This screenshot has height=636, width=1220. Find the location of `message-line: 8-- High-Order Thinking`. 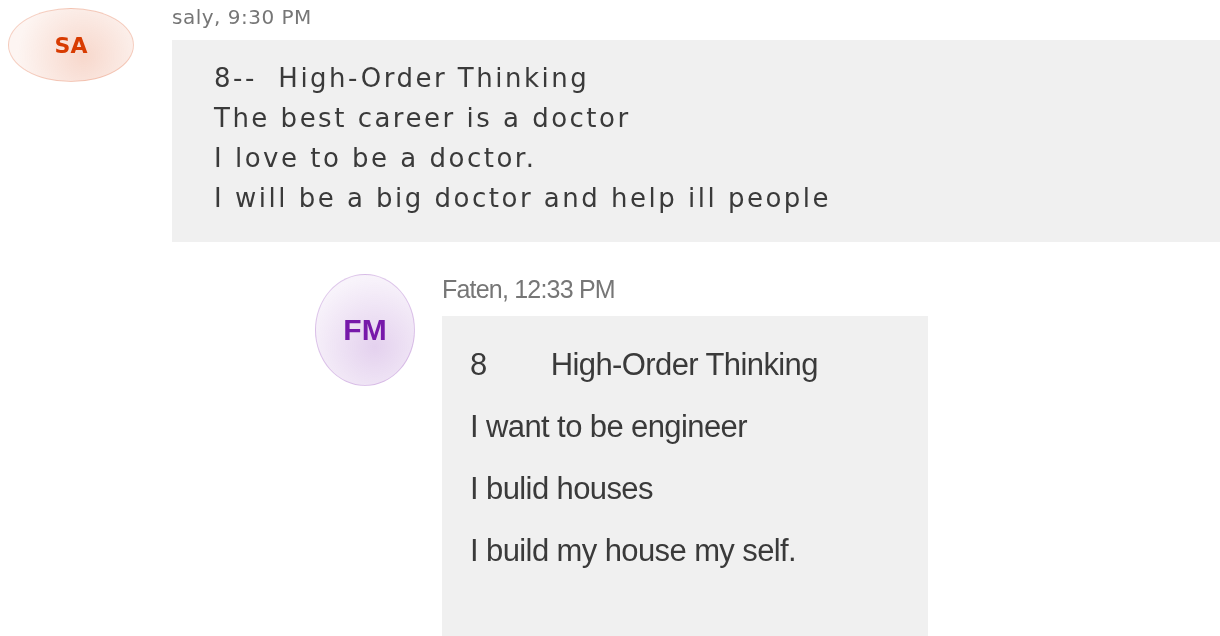

message-line: 8-- High-Order Thinking is located at coordinates (402, 78).